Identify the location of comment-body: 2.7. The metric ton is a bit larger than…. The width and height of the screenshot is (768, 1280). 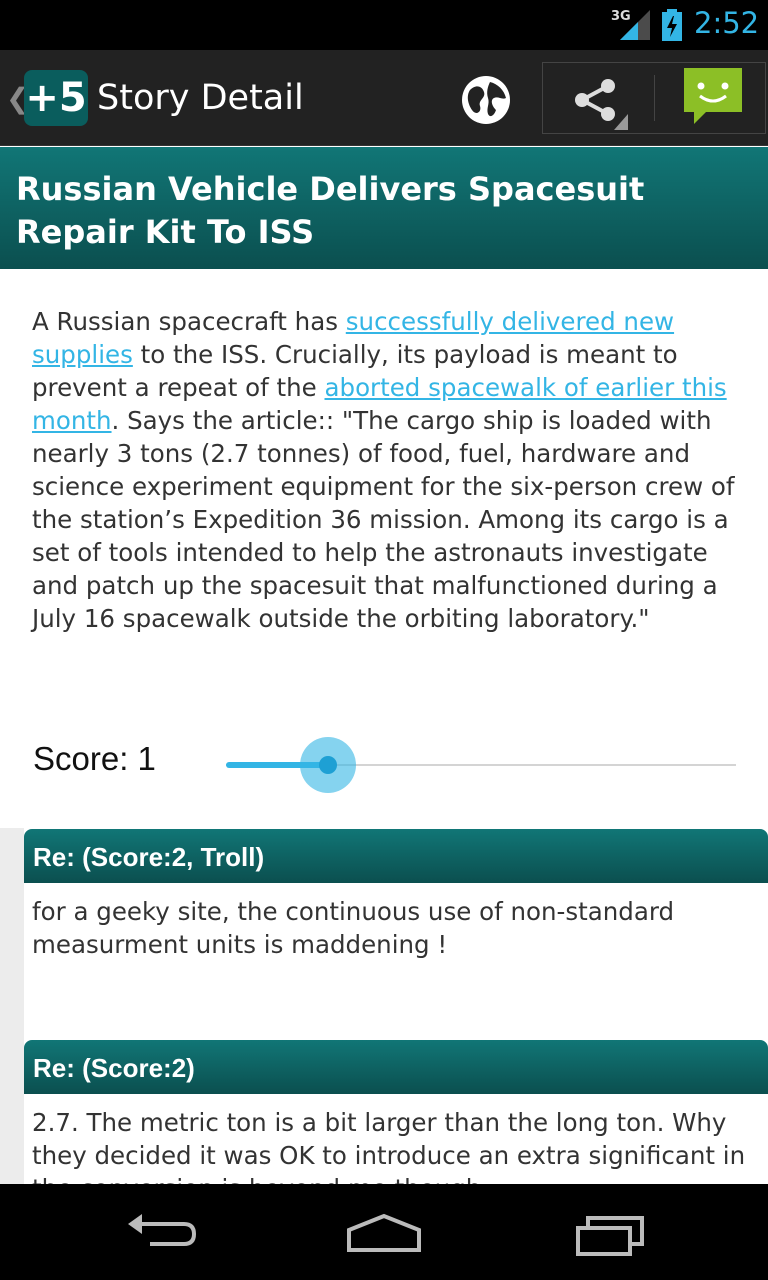
(389, 1146).